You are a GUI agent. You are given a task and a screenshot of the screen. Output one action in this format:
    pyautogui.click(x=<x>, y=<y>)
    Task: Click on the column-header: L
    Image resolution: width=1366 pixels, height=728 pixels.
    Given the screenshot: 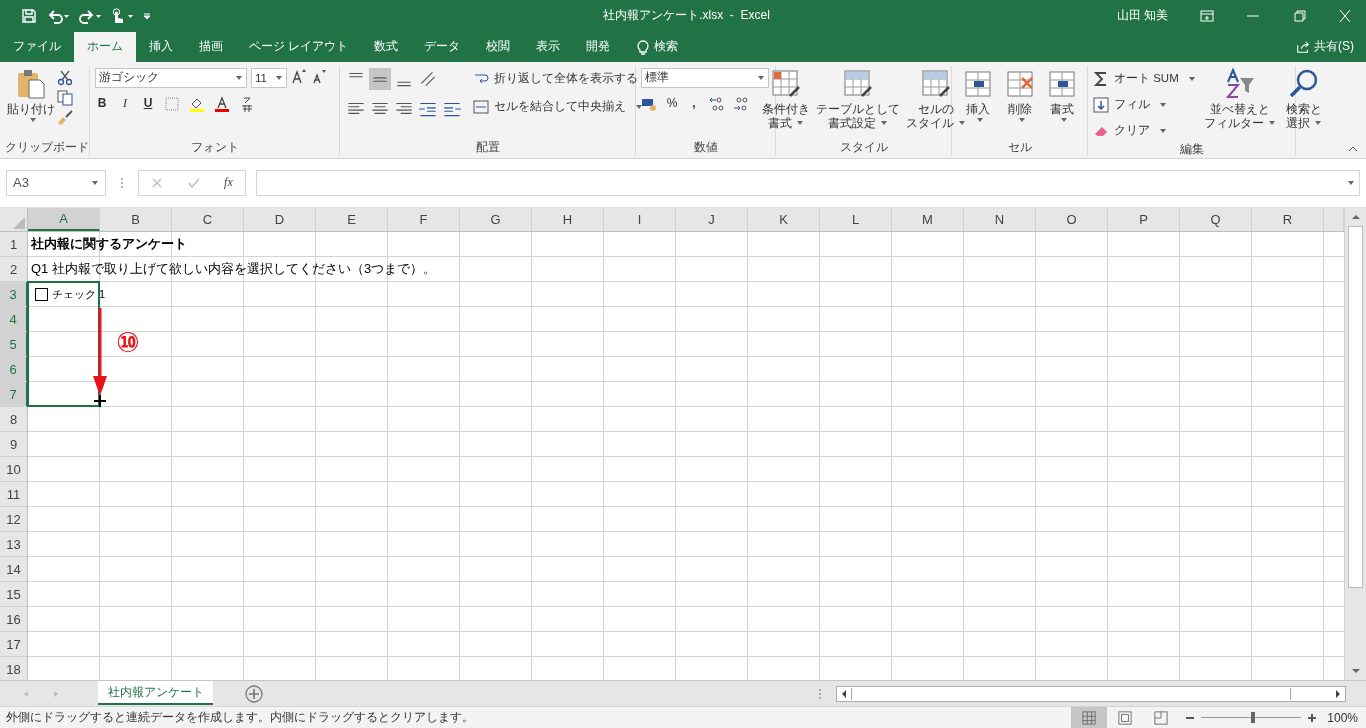 What is the action you would take?
    pyautogui.click(x=856, y=220)
    